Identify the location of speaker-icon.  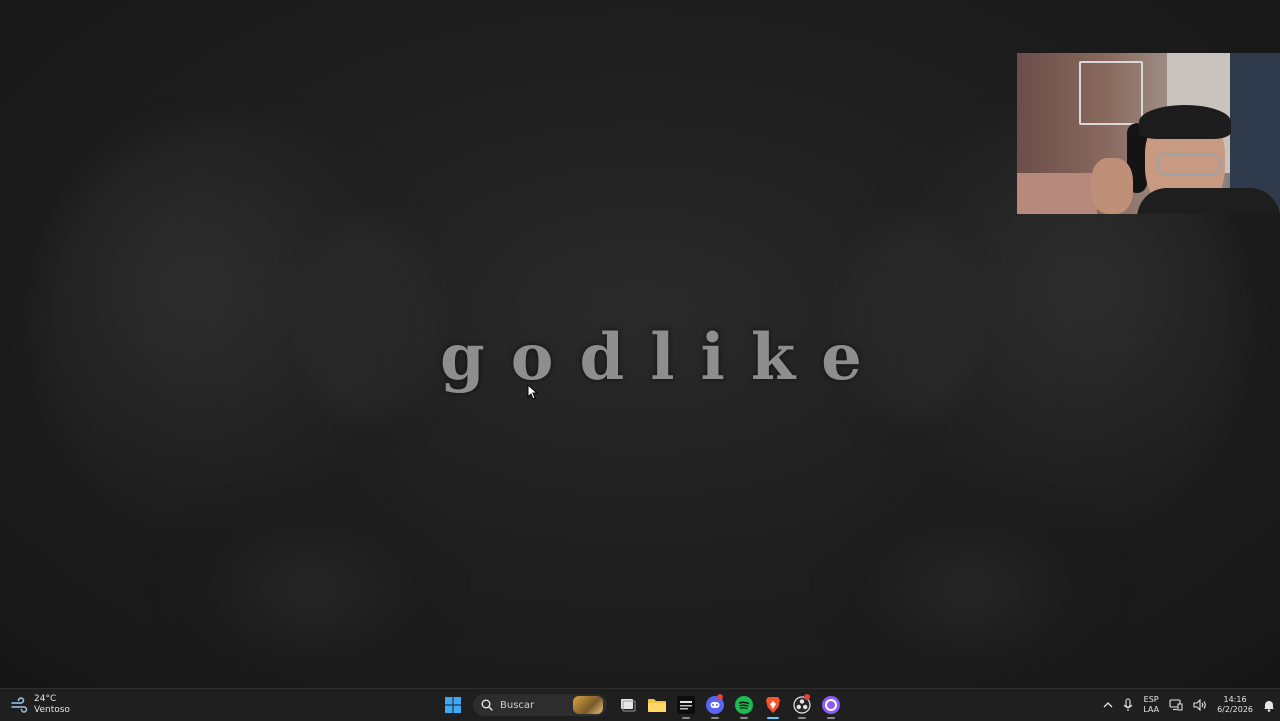
(1199, 705).